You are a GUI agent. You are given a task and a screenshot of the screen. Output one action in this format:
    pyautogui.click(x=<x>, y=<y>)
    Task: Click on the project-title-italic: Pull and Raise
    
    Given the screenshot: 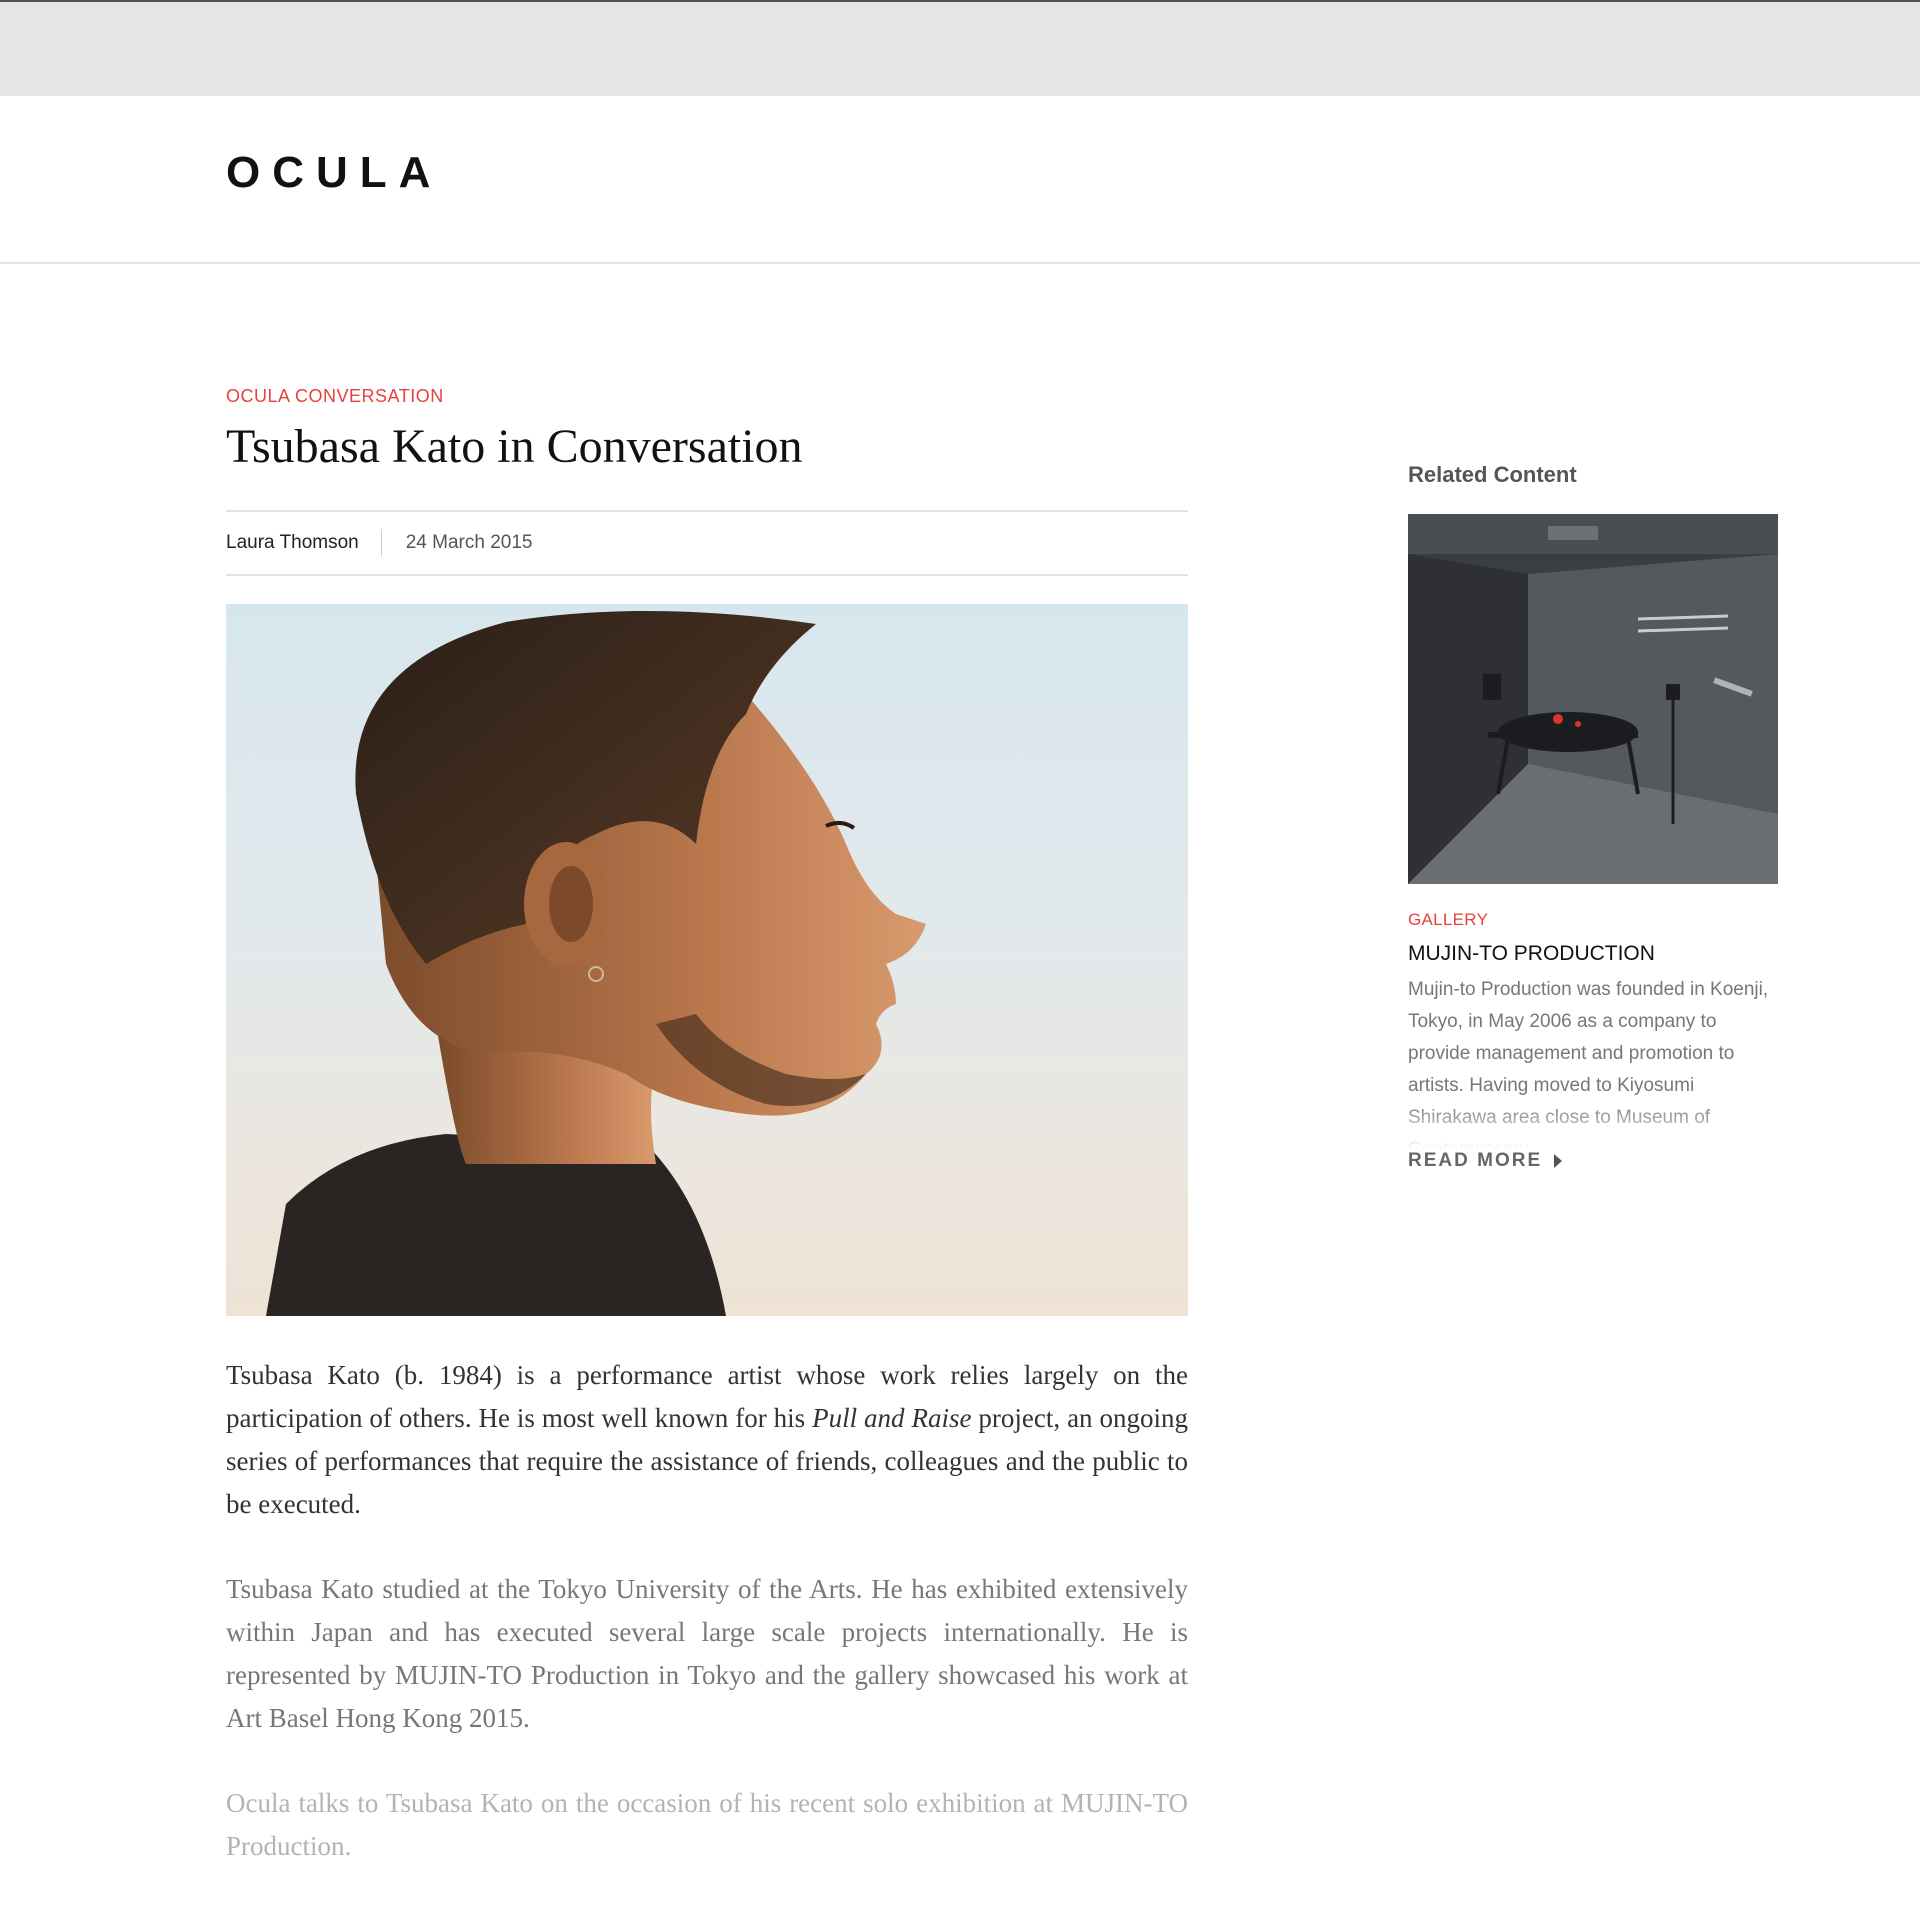 What is the action you would take?
    pyautogui.click(x=892, y=1417)
    